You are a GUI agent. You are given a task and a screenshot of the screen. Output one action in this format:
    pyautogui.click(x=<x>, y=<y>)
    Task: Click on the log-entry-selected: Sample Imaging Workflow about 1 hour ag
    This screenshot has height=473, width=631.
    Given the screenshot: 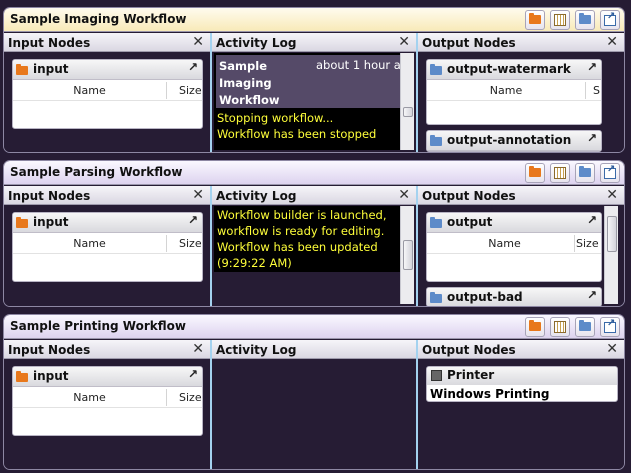 What is the action you would take?
    pyautogui.click(x=312, y=81)
    